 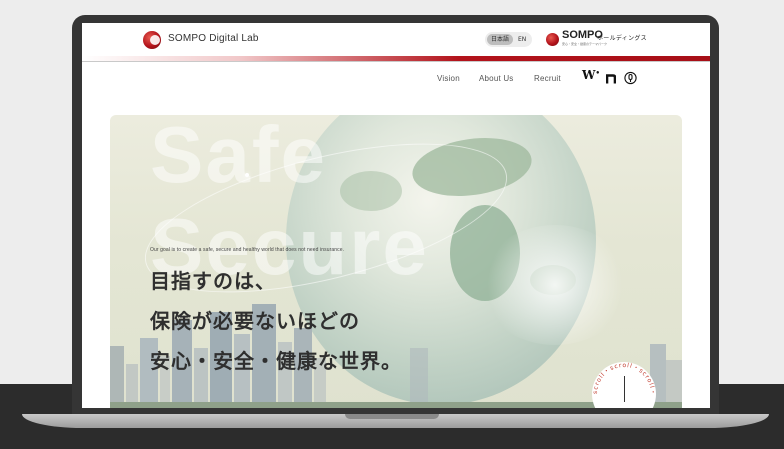 What do you see at coordinates (585, 44) in the screenshot?
I see `holdings-tagline: 安心・安全・健康のテーマパーク` at bounding box center [585, 44].